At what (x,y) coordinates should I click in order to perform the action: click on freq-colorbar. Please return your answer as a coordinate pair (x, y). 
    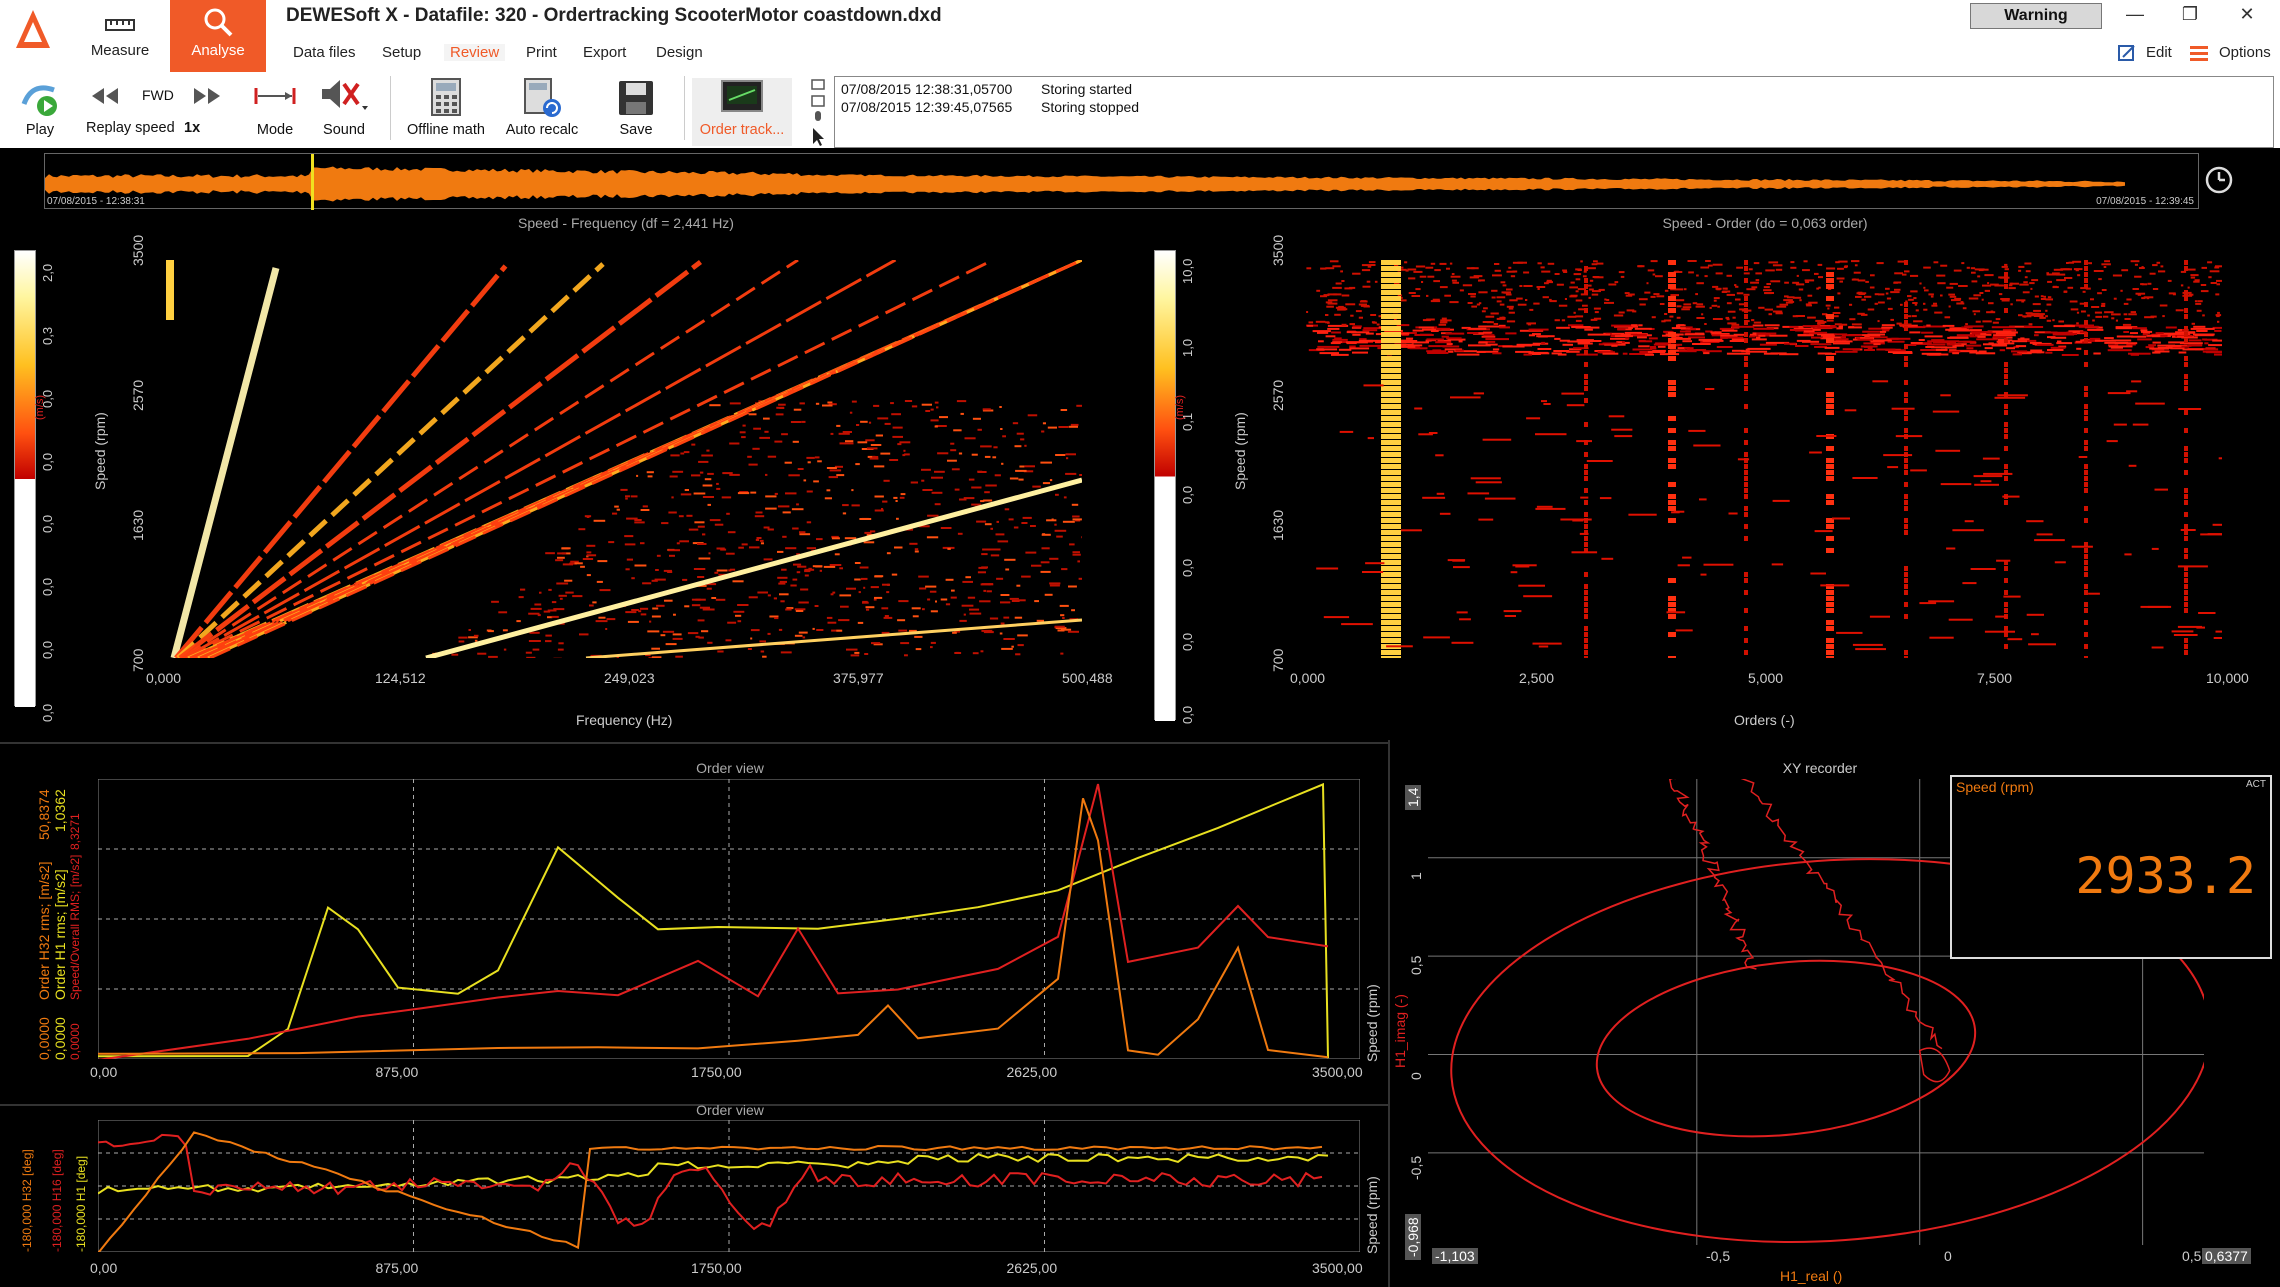
    Looking at the image, I should click on (25, 478).